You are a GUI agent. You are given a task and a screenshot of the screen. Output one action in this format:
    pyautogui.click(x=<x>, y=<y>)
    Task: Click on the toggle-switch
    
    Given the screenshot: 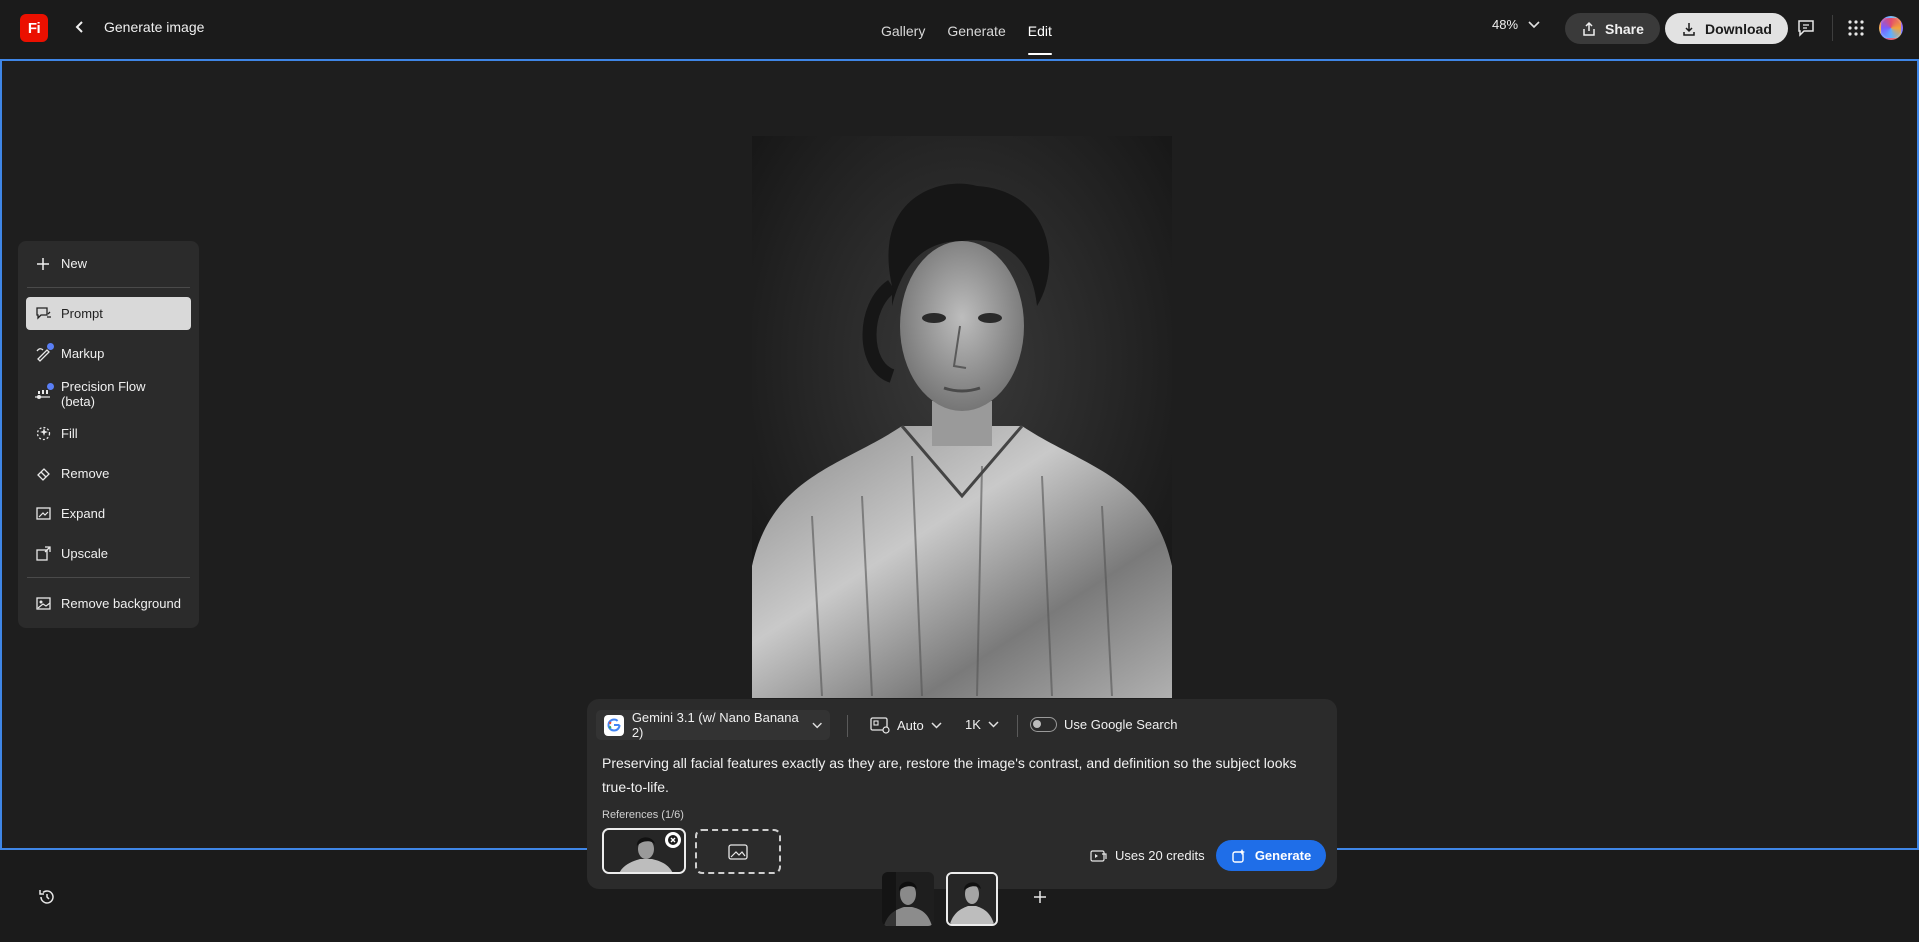 What is the action you would take?
    pyautogui.click(x=1043, y=724)
    